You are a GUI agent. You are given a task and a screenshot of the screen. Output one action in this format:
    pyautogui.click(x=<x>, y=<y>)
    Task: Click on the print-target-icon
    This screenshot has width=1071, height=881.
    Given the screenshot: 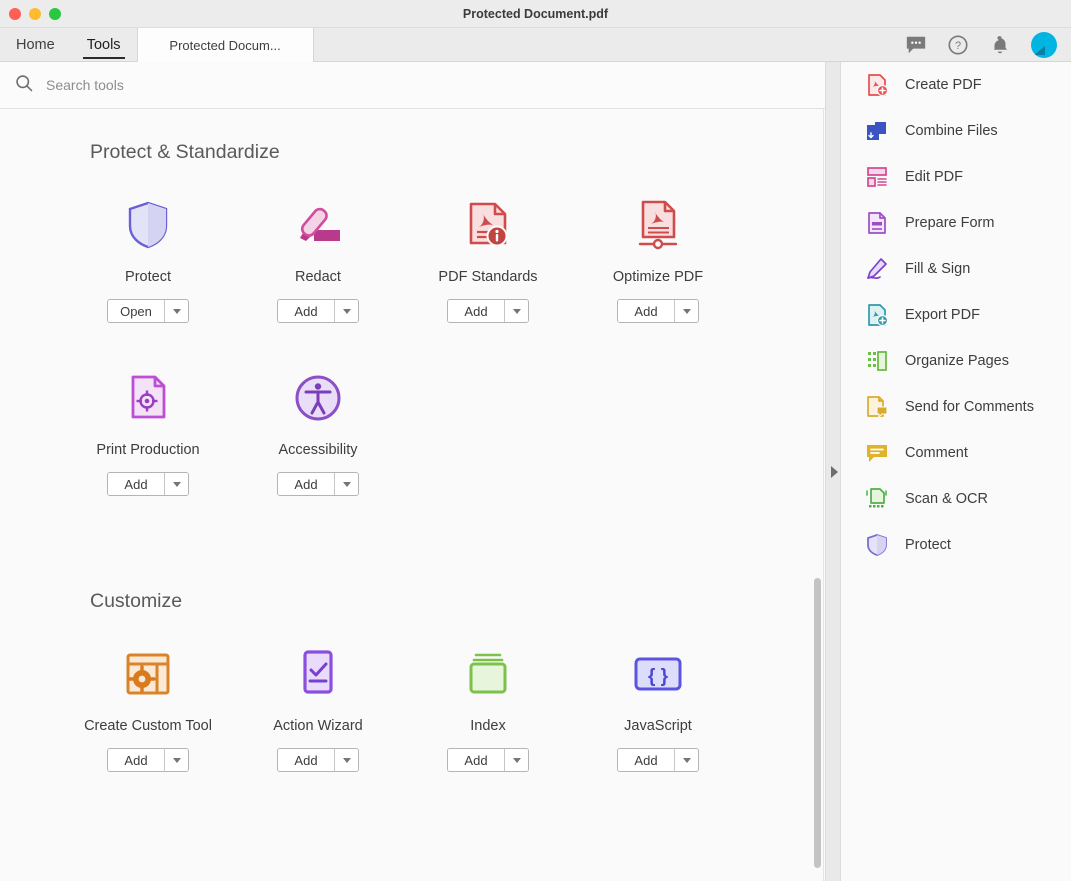 What is the action you would take?
    pyautogui.click(x=148, y=398)
    